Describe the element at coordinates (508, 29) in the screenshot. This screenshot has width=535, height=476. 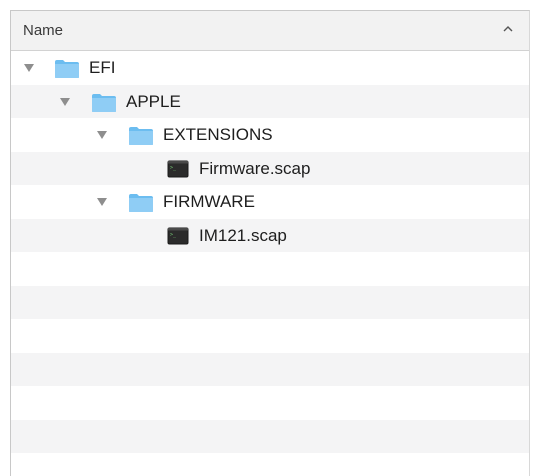
I see `chevron-up-icon` at that location.